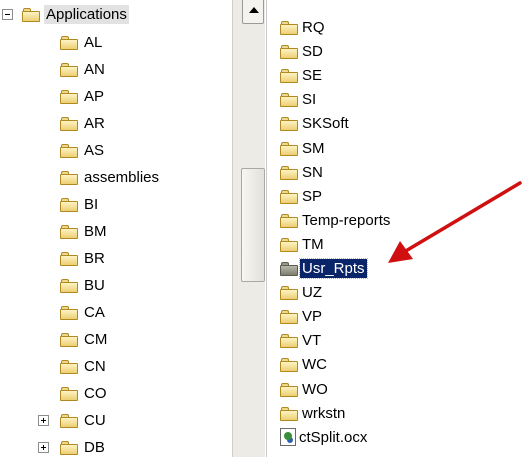 The width and height of the screenshot is (522, 457). Describe the element at coordinates (299, 99) in the screenshot. I see `folder-item: SI` at that location.